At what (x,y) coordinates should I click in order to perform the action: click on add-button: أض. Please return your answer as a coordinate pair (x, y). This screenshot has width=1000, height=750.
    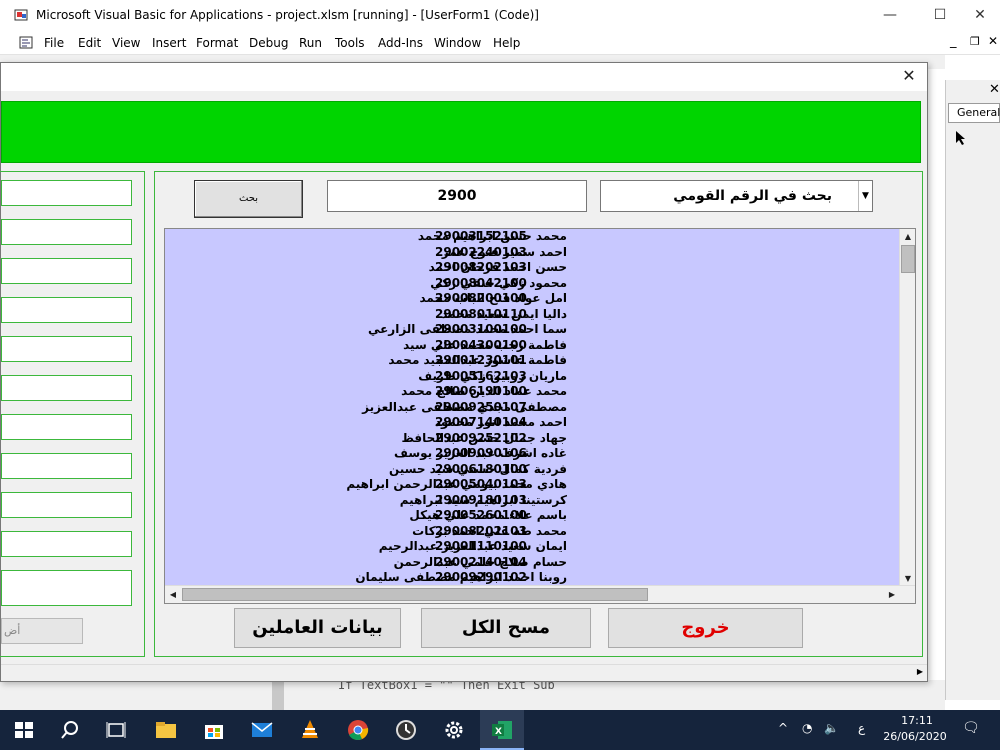
    Looking at the image, I should click on (42, 631).